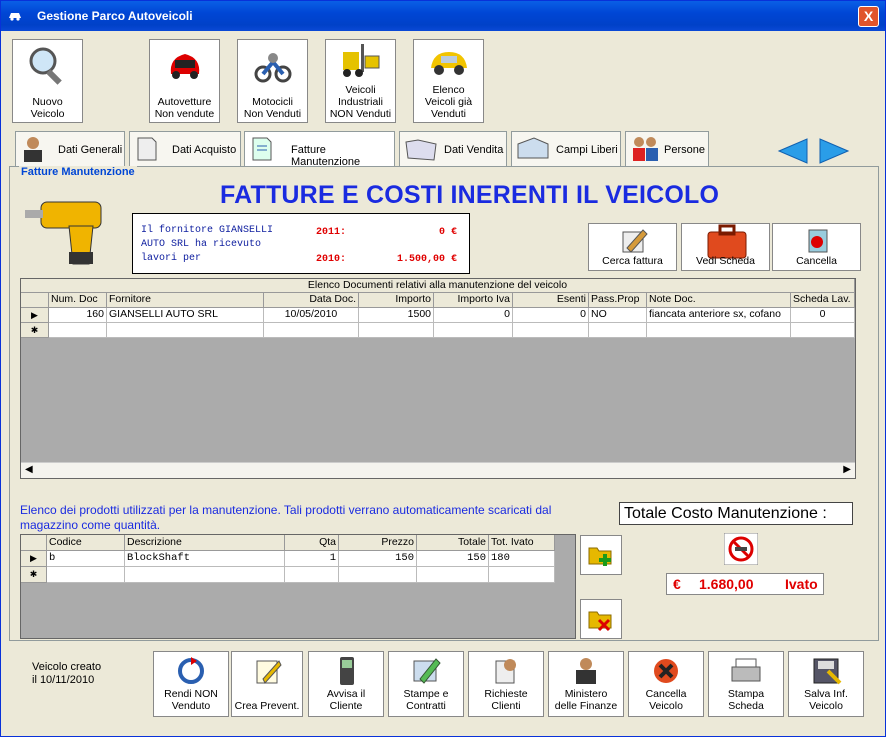 This screenshot has width=886, height=737. I want to click on industriali-button: Veicoli Industriali NON Venduti, so click(360, 81).